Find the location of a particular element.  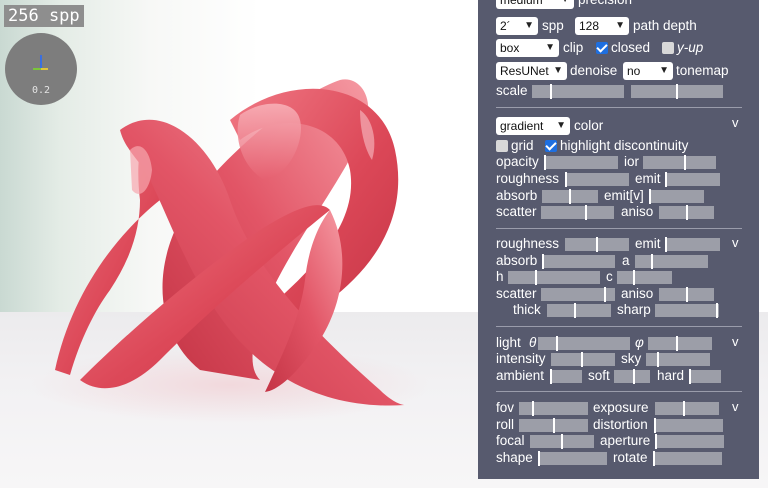

light-theta-slider is located at coordinates (584, 343).